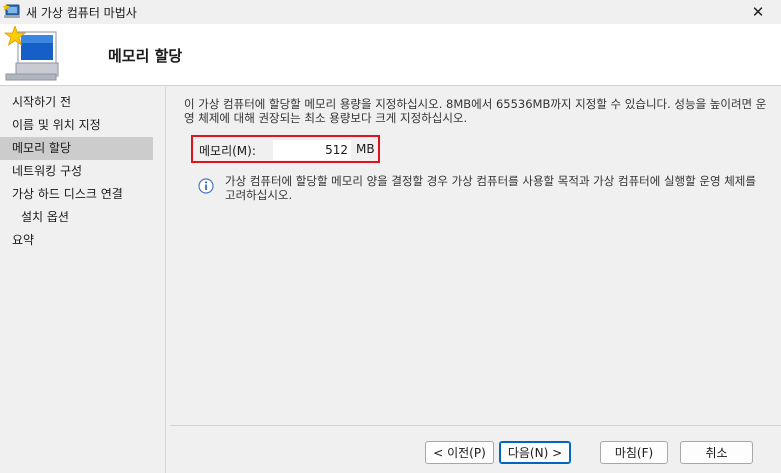 The width and height of the screenshot is (781, 473). I want to click on next-button: 다음(N) >, so click(535, 452).